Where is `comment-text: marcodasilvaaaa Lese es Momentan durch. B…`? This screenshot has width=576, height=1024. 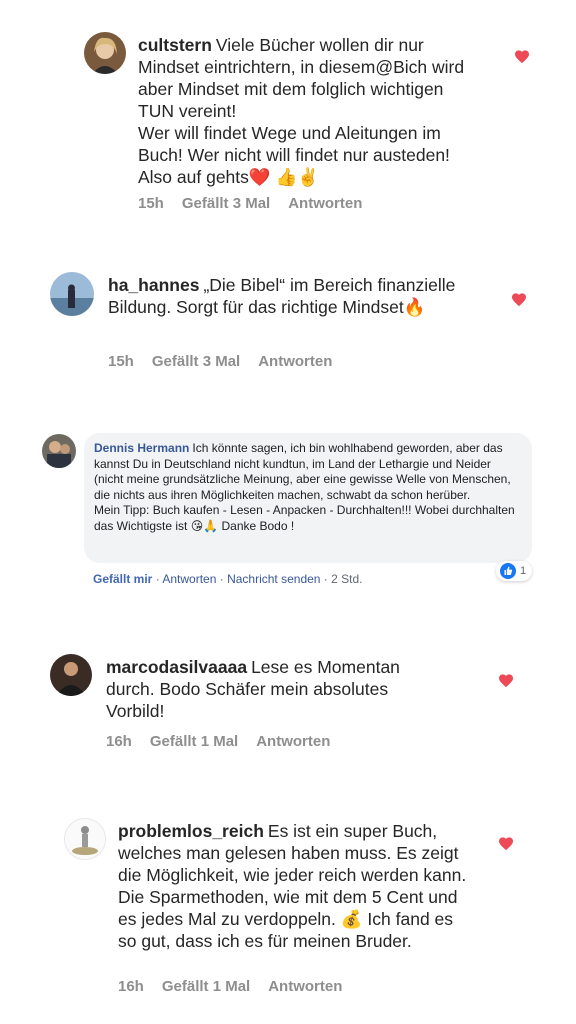 comment-text: marcodasilvaaaa Lese es Momentan durch. B… is located at coordinates (253, 689).